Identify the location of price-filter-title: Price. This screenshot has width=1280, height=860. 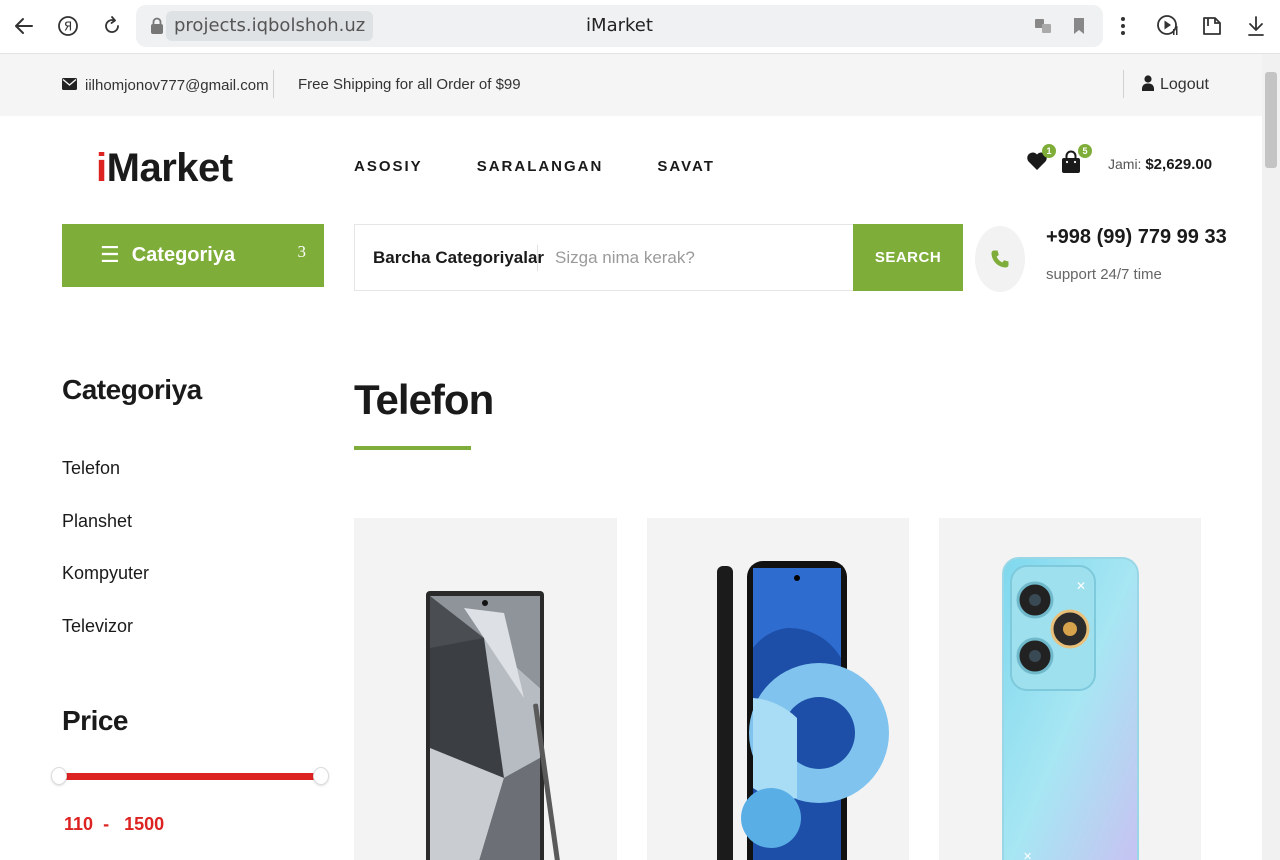
(95, 720).